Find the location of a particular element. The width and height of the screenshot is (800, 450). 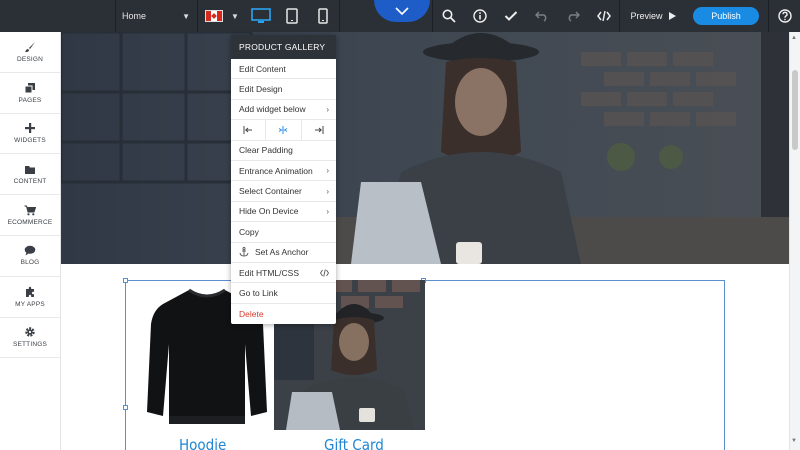

align-left-icon is located at coordinates (248, 129).